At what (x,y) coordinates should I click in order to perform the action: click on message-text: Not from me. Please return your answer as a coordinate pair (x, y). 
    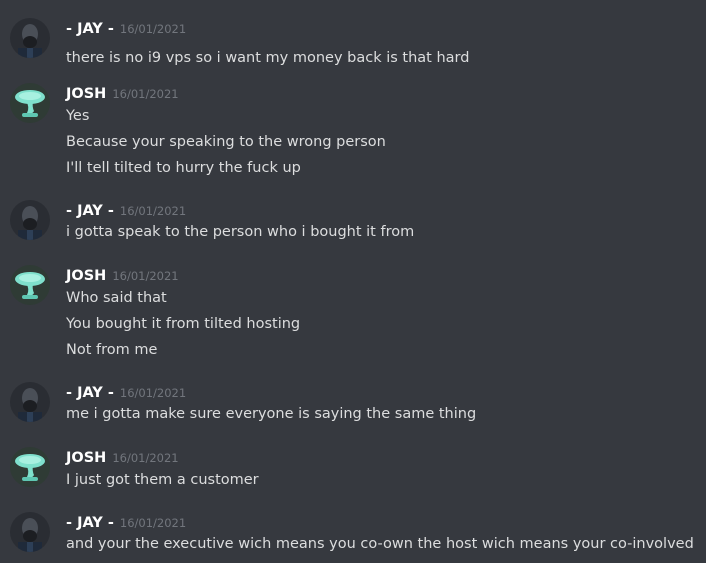
    Looking at the image, I should click on (112, 350).